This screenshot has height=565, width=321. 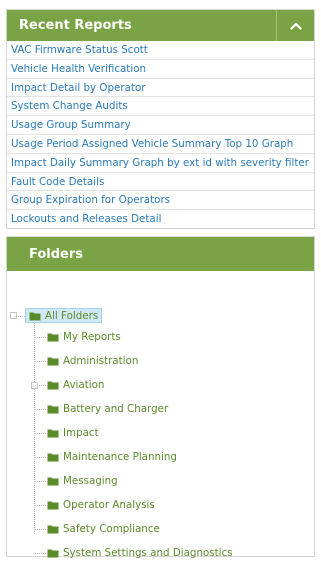 What do you see at coordinates (160, 69) in the screenshot?
I see `report-link: Vehicle Health Verification` at bounding box center [160, 69].